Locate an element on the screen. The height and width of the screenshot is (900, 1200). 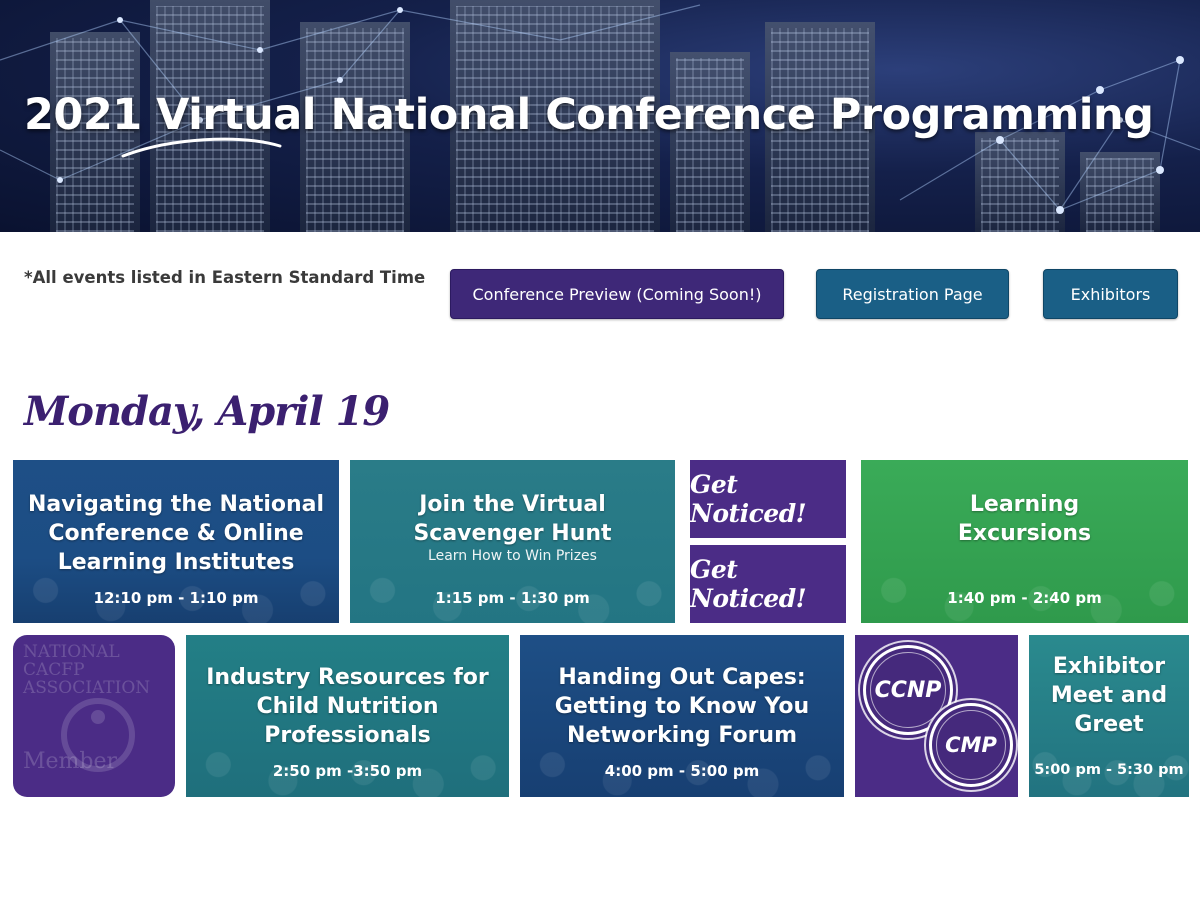
tile-time: 4:00 pm - 5:00 pm is located at coordinates (682, 771).